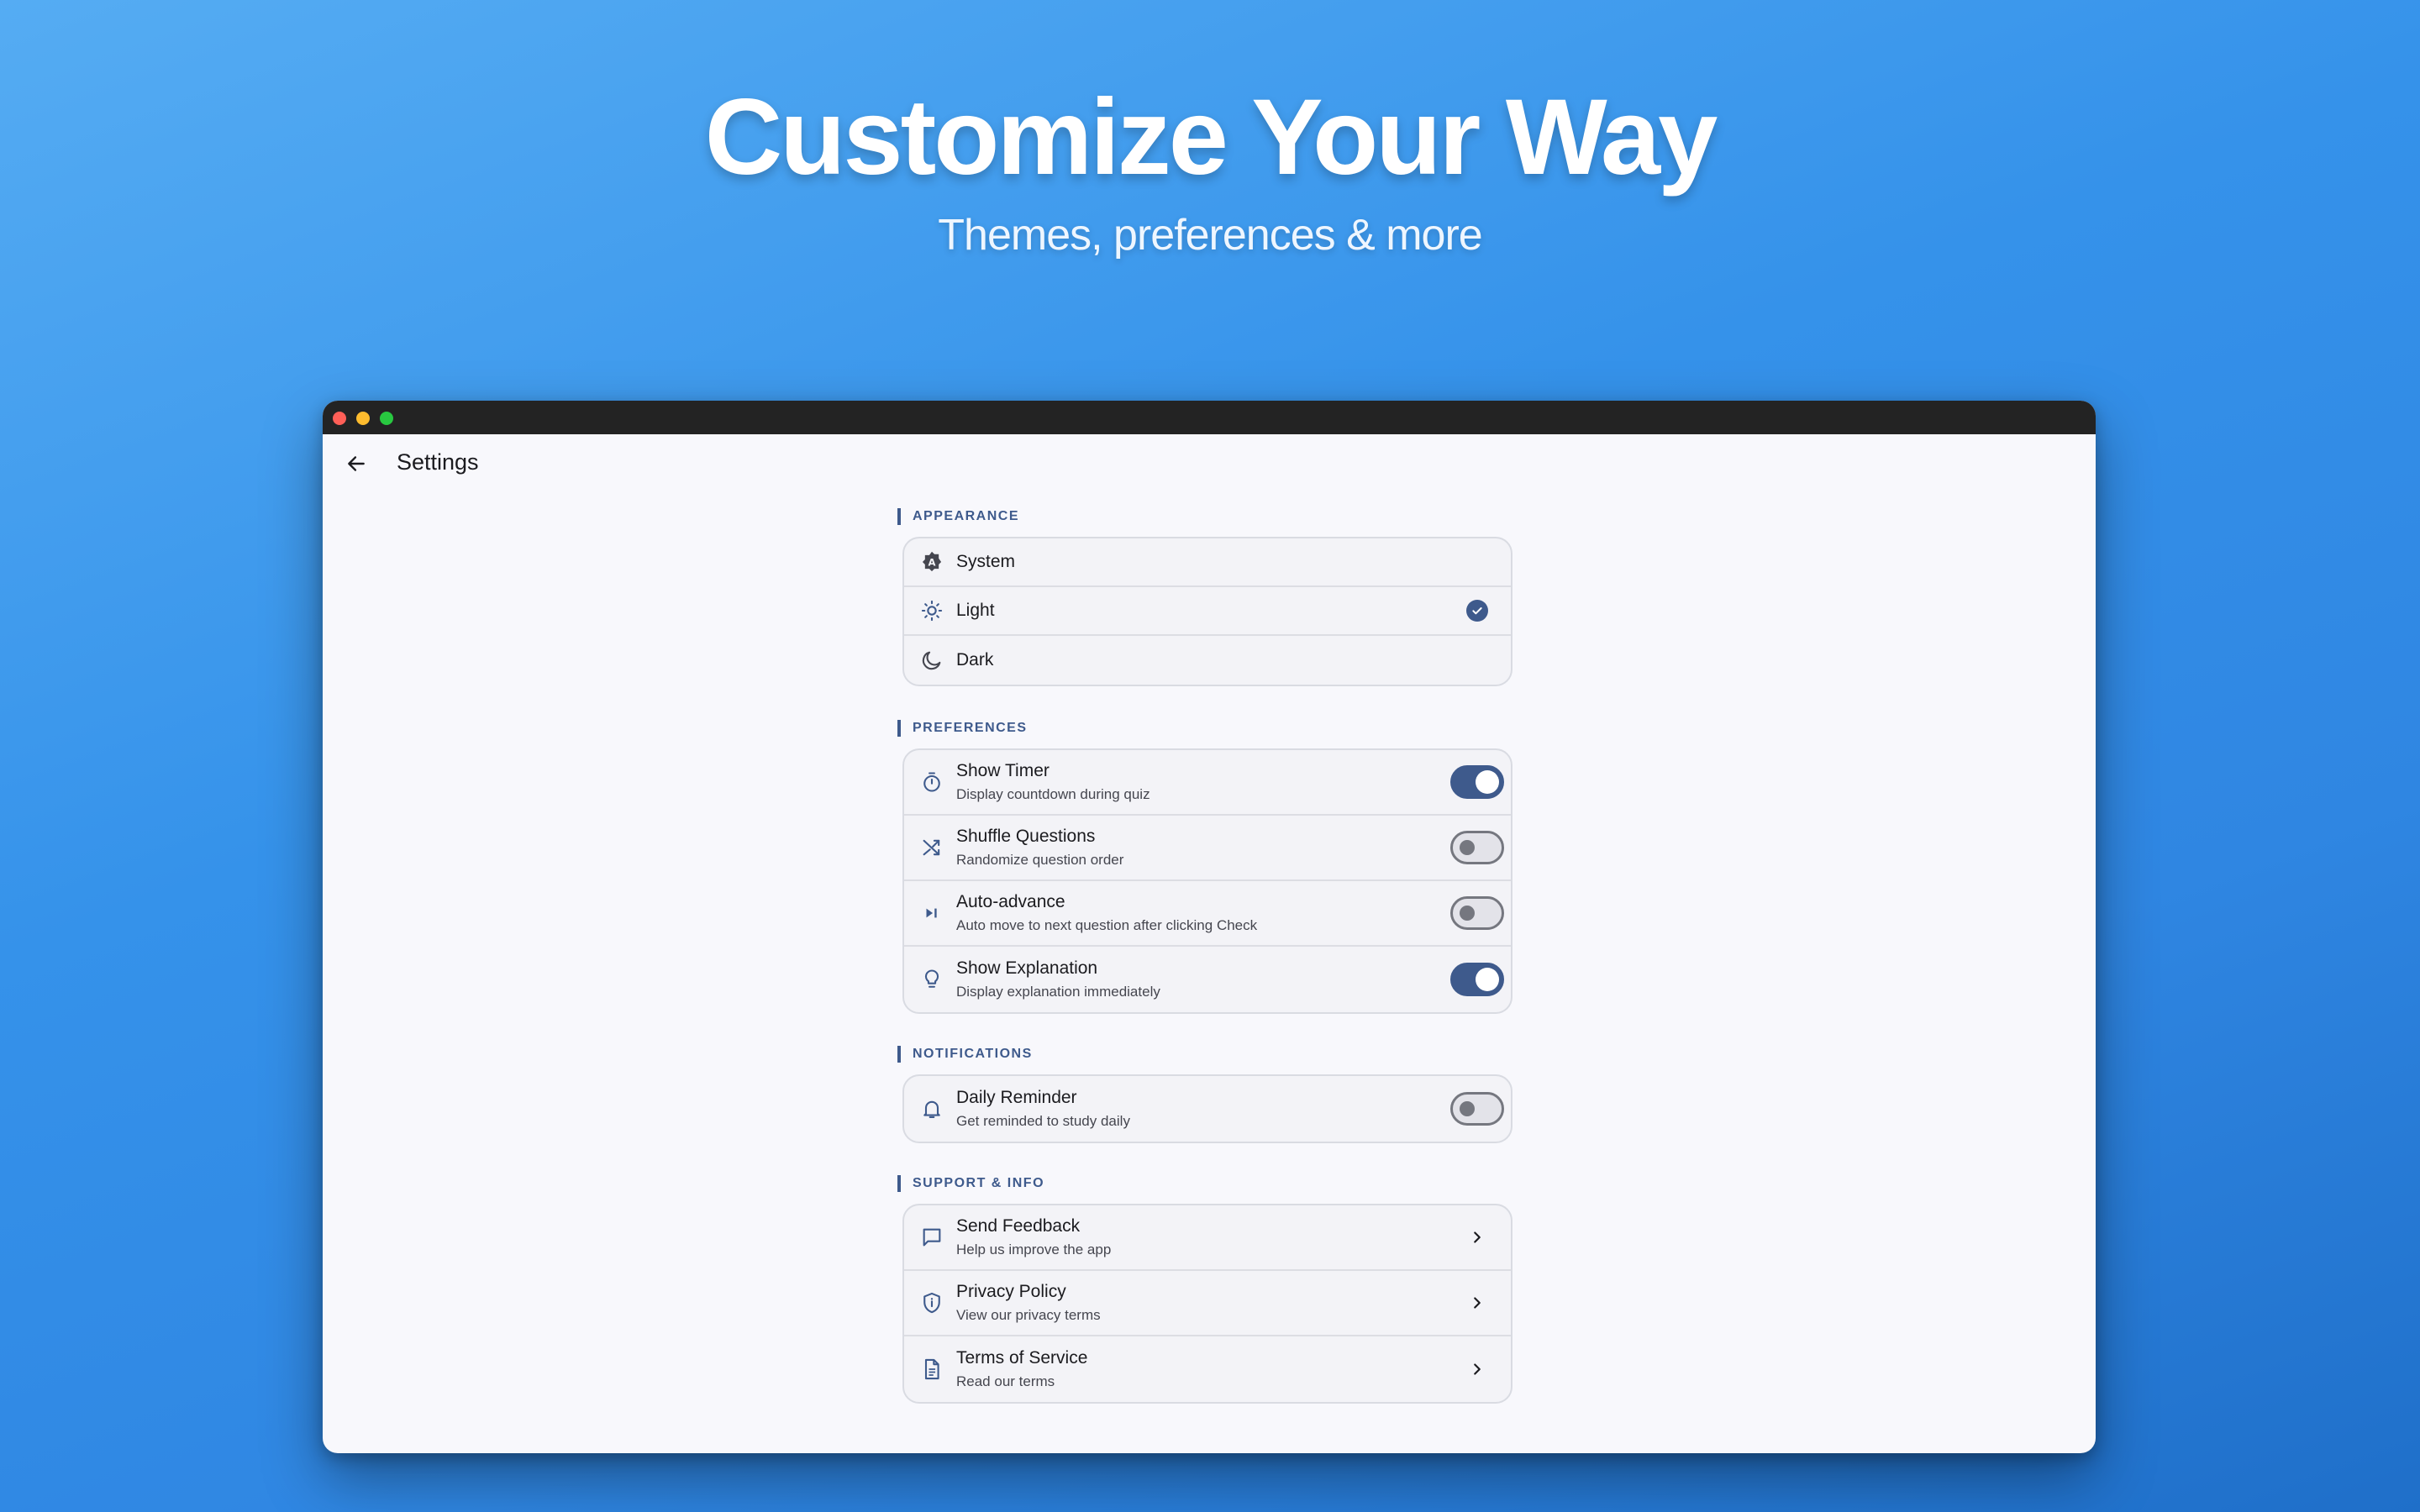  Describe the element at coordinates (931, 782) in the screenshot. I see `timer-icon` at that location.